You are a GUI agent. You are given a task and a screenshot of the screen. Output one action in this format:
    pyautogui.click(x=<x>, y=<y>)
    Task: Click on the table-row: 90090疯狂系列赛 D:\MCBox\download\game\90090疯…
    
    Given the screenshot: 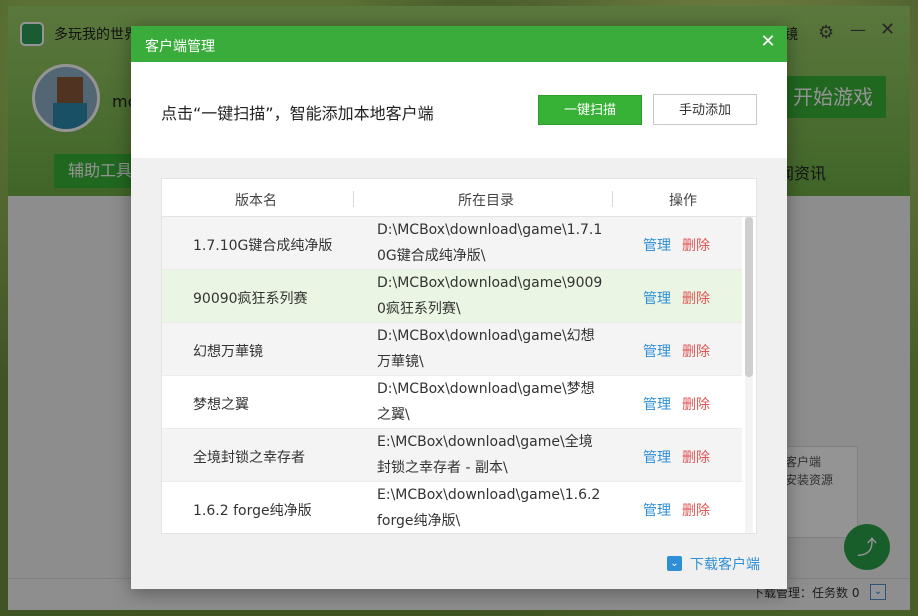 What is the action you would take?
    pyautogui.click(x=452, y=296)
    